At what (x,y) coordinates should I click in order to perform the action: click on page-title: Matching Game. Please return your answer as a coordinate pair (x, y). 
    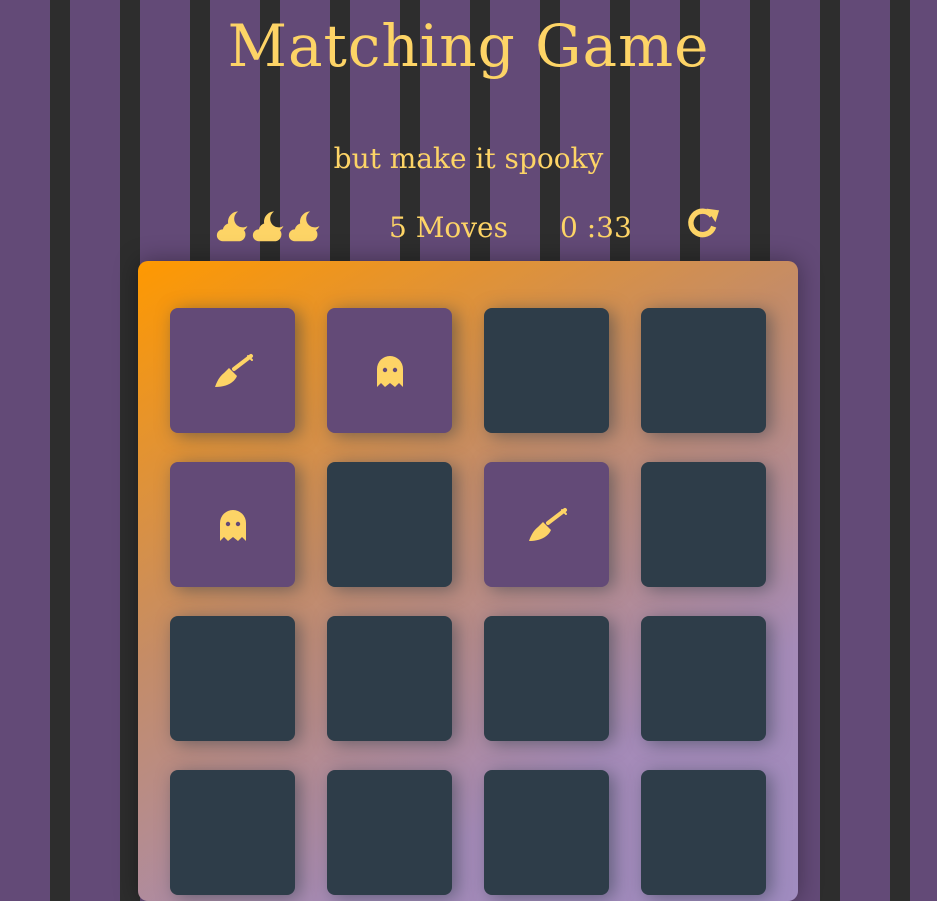
    Looking at the image, I should click on (468, 46).